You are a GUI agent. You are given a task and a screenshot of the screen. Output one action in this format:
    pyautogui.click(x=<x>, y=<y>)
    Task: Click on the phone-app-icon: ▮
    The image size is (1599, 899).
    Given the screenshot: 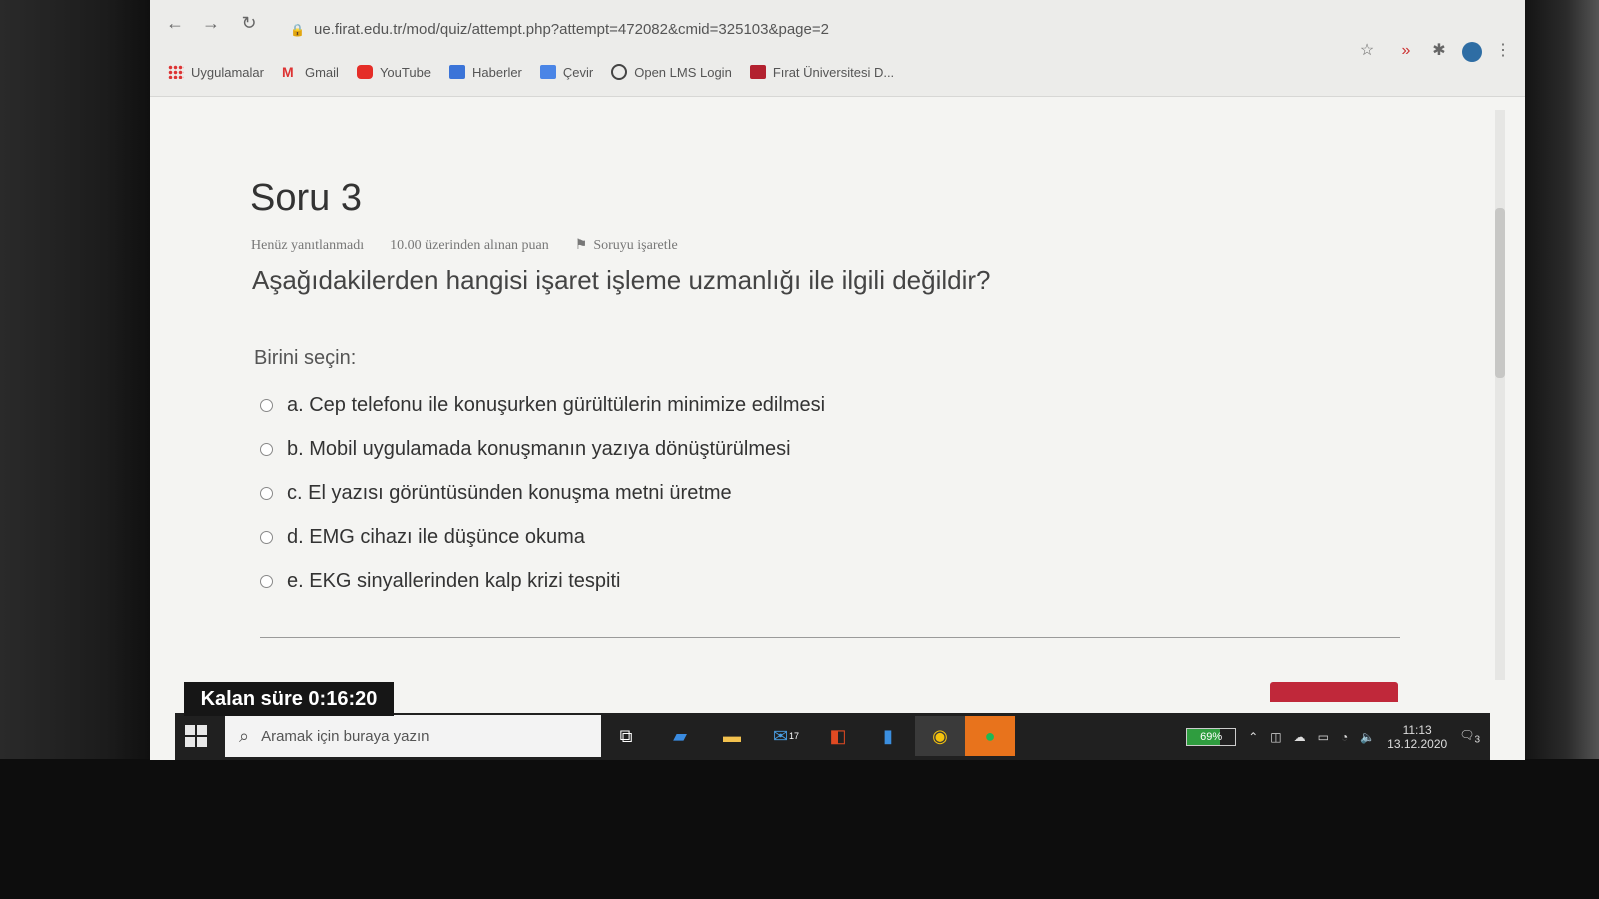 What is the action you would take?
    pyautogui.click(x=888, y=736)
    